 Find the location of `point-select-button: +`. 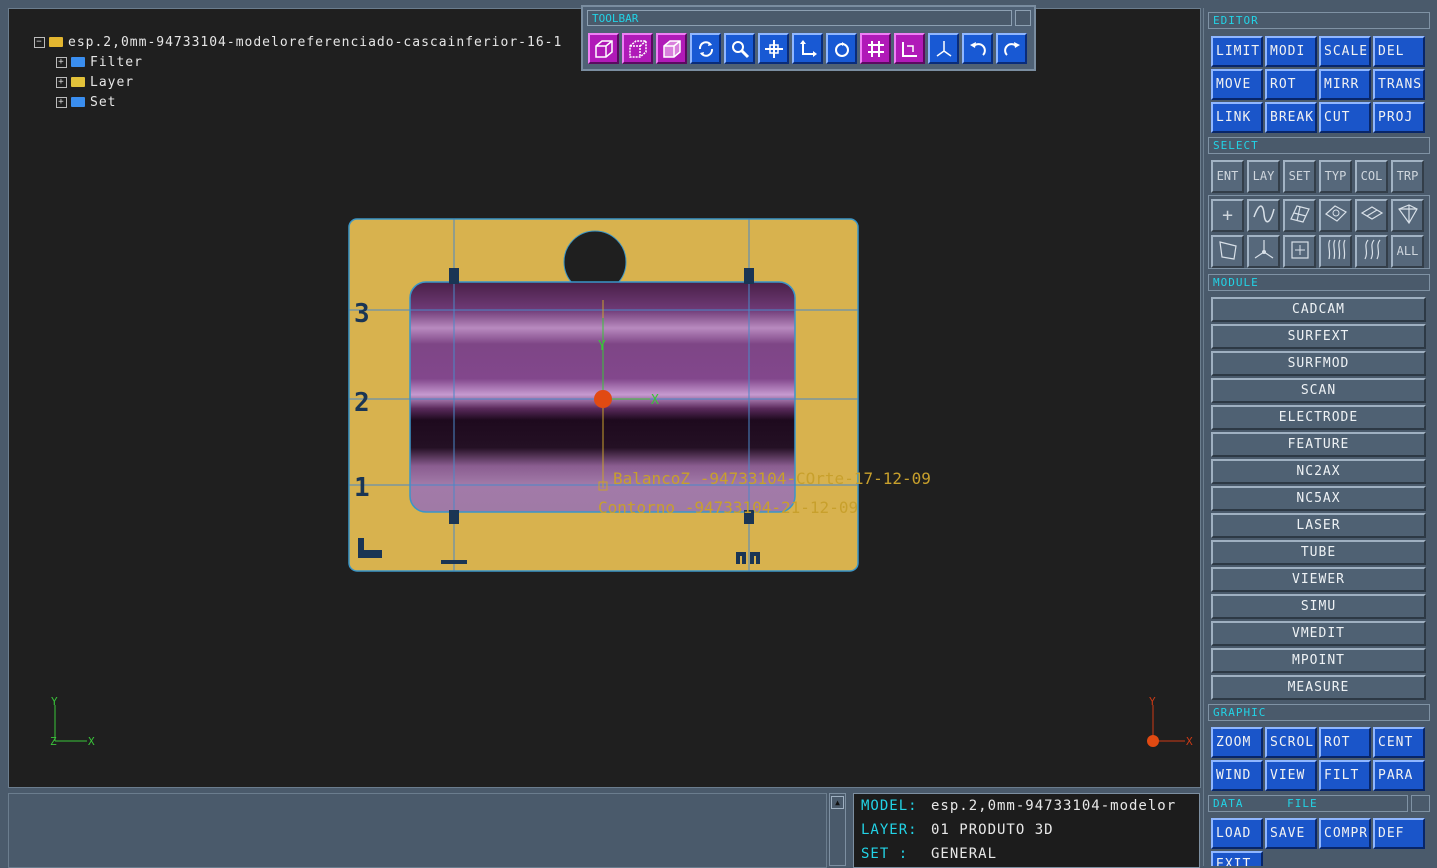

point-select-button: + is located at coordinates (1227, 215).